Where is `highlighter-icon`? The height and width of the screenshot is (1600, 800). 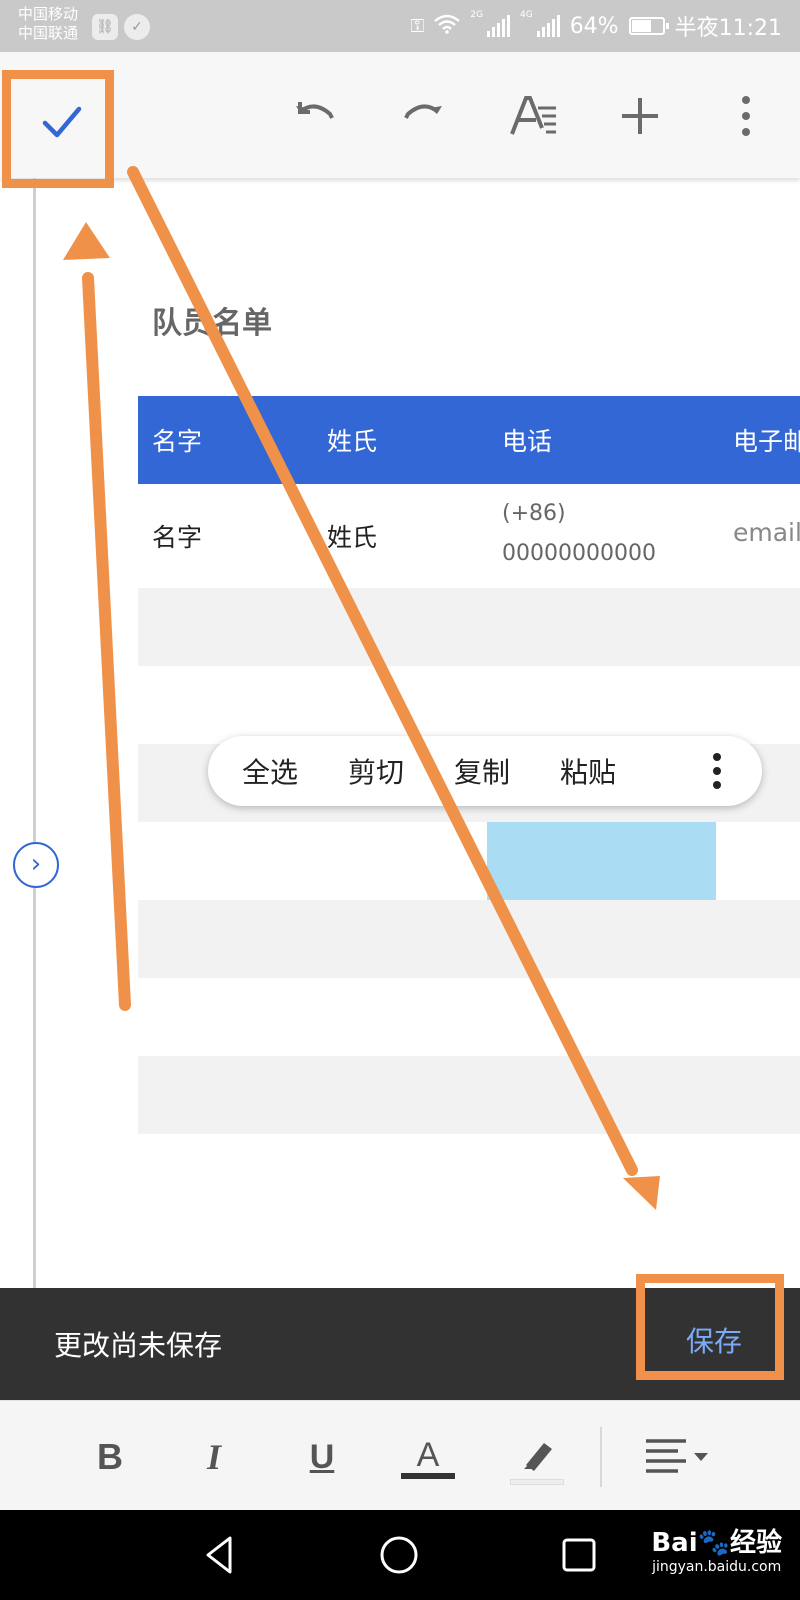
highlighter-icon is located at coordinates (538, 1457).